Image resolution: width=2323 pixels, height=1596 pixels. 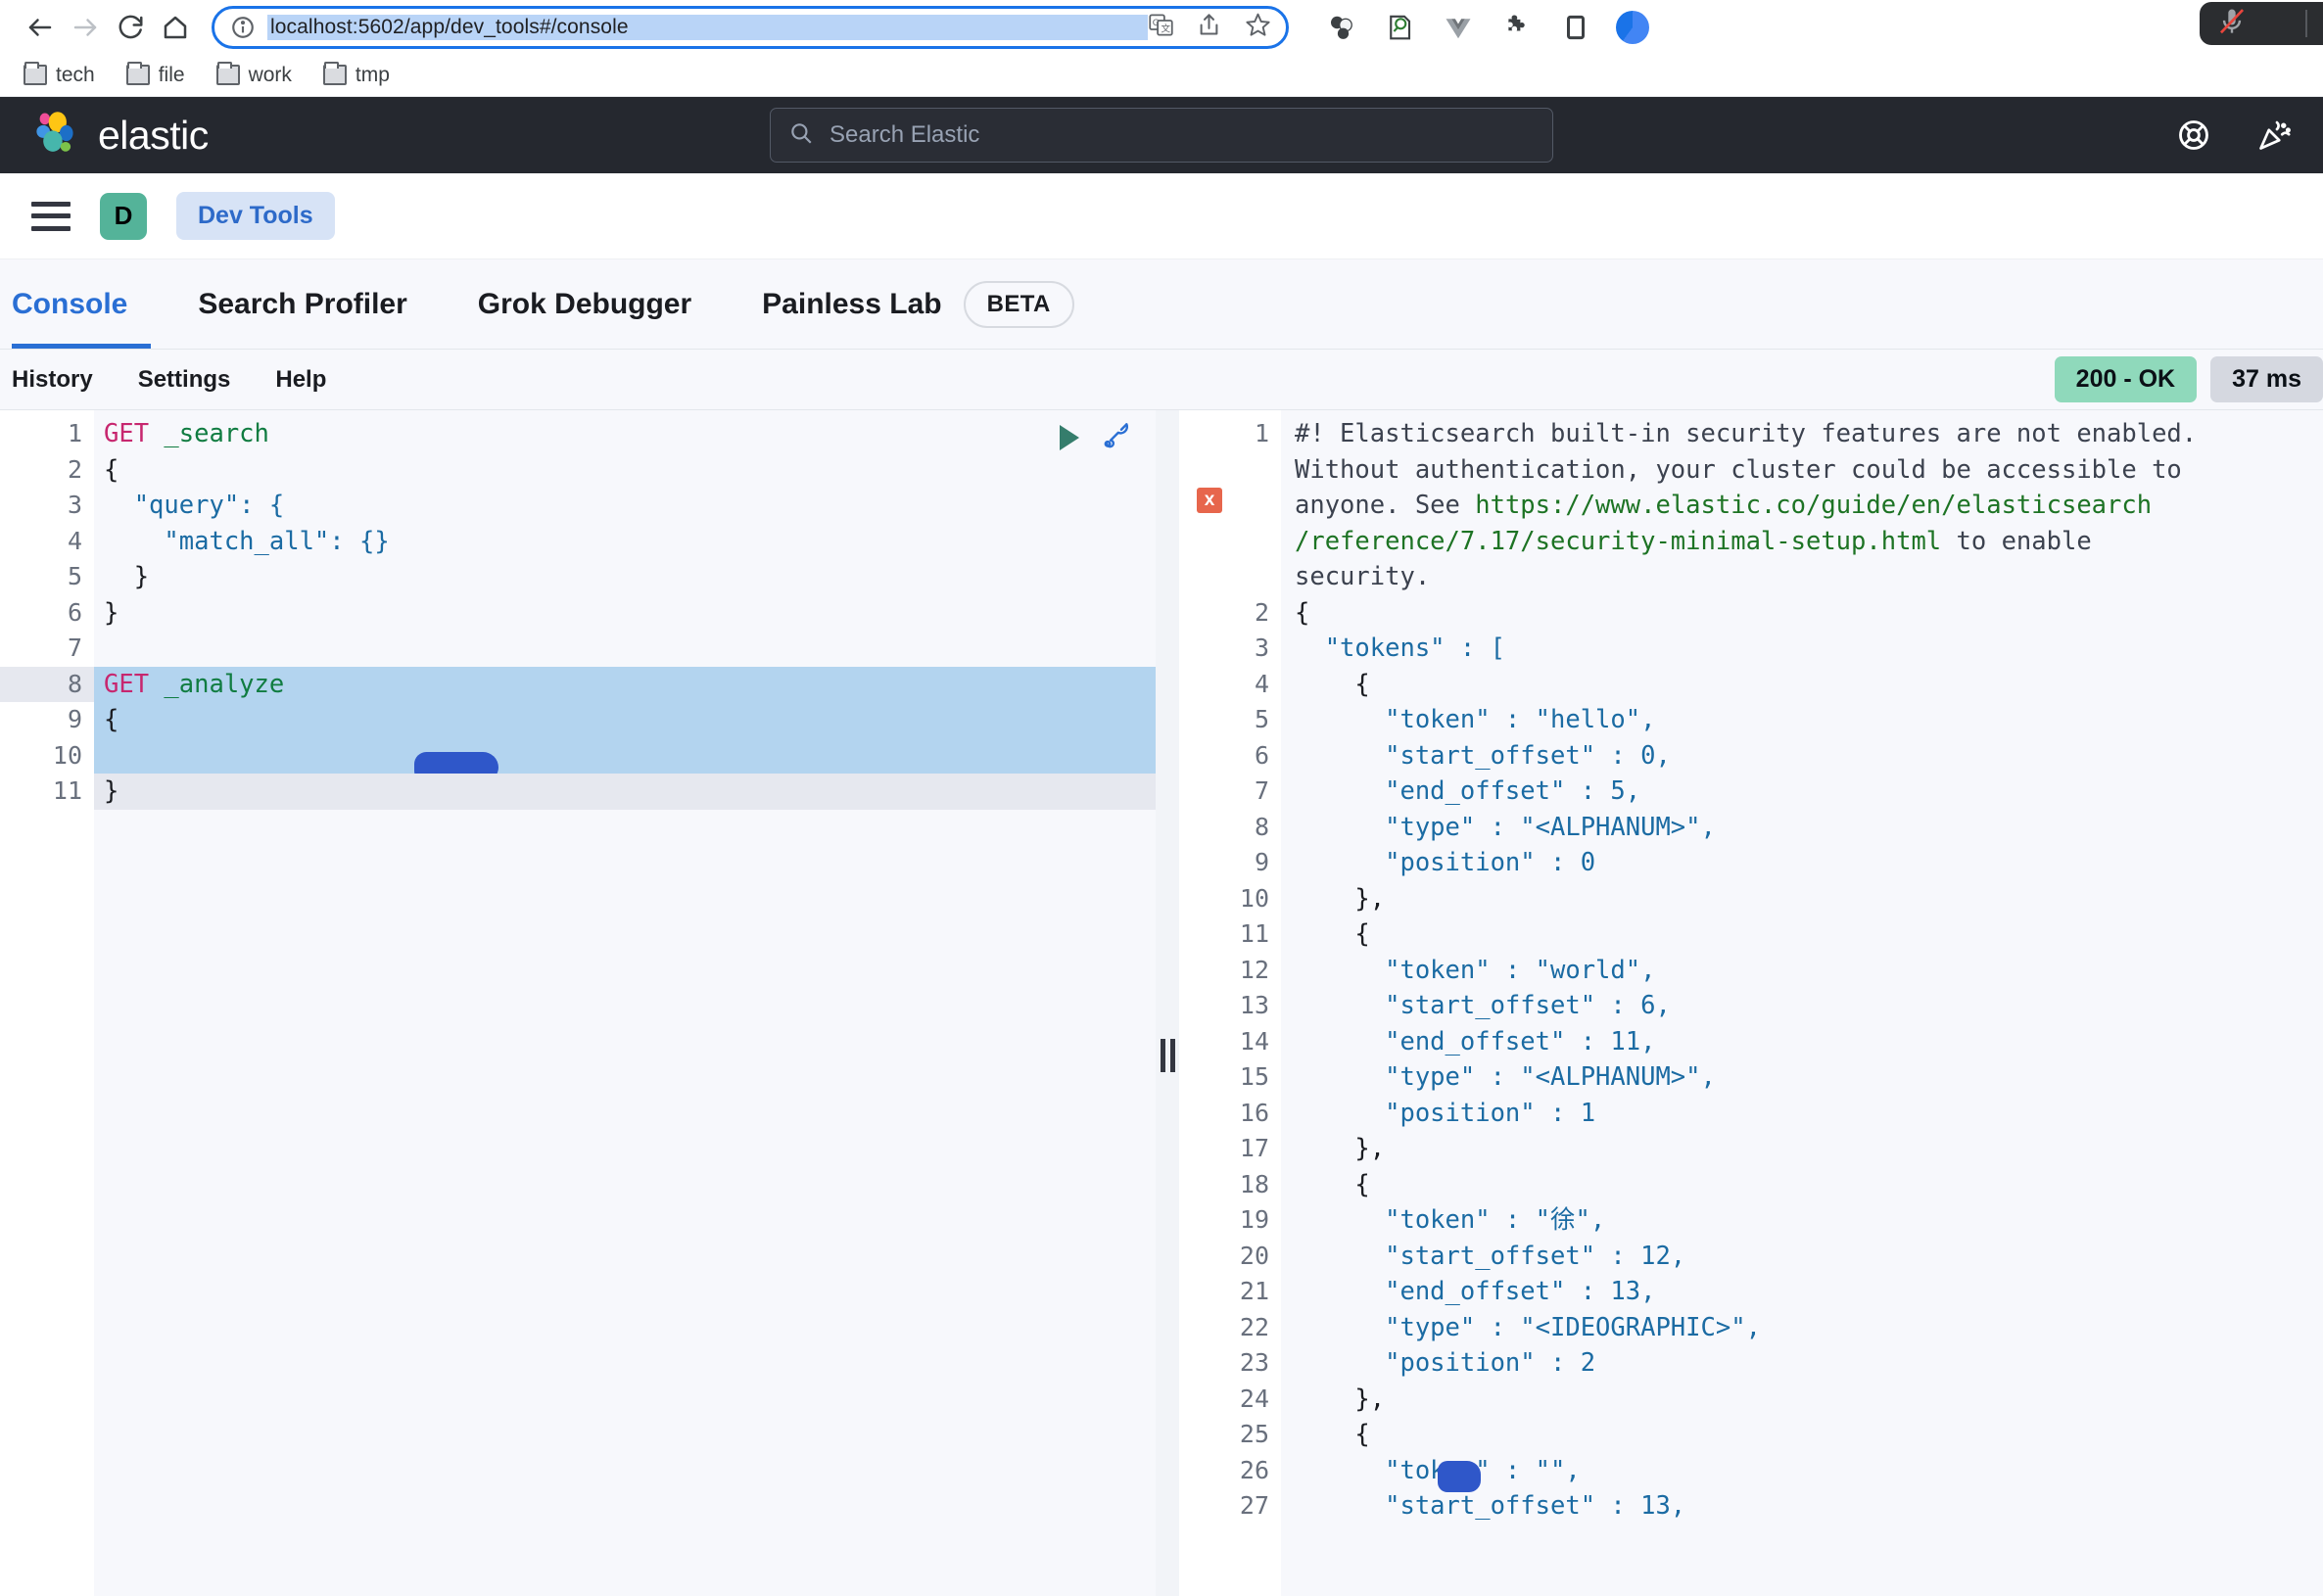 I want to click on tab-painless-lab: Painless Lab BETA, so click(x=918, y=304).